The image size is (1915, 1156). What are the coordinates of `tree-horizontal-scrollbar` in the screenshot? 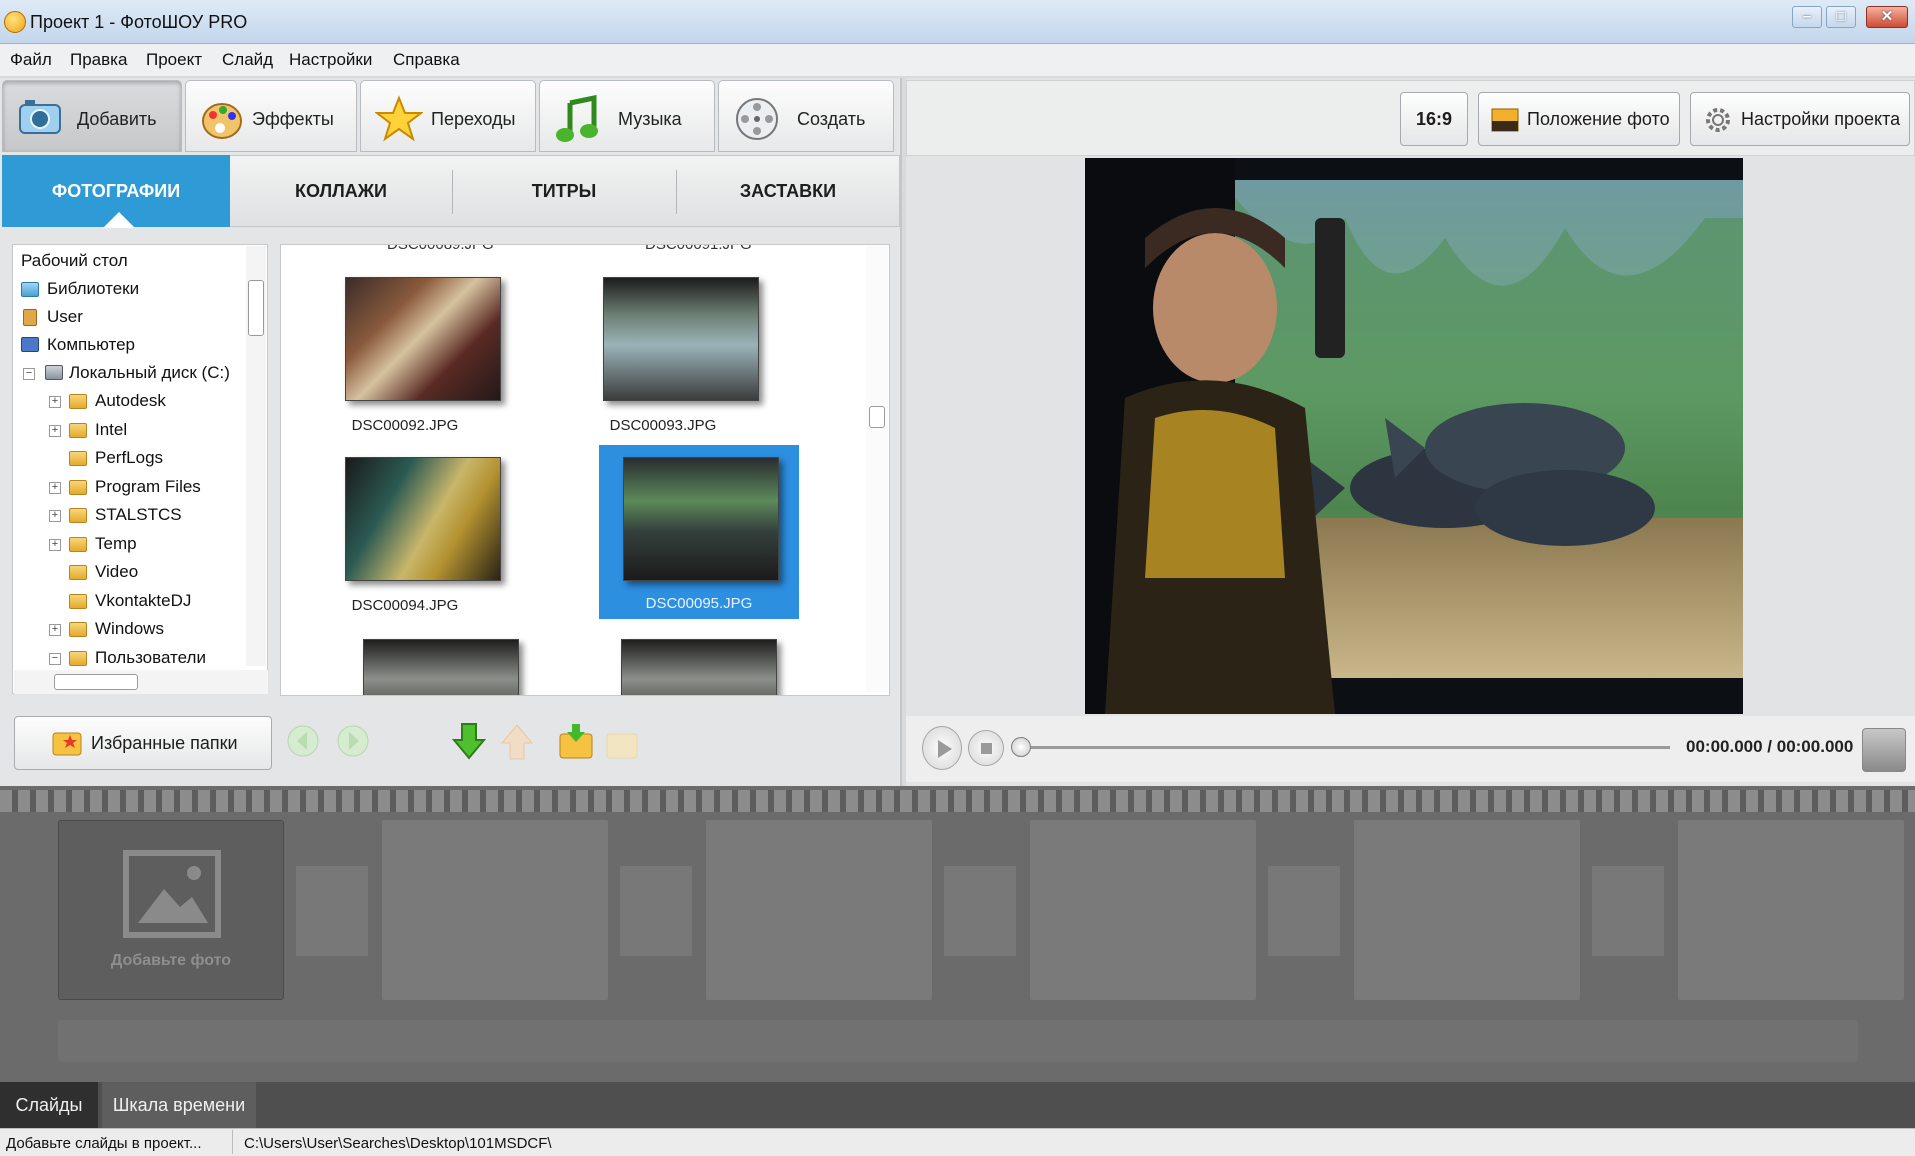 It's located at (141, 682).